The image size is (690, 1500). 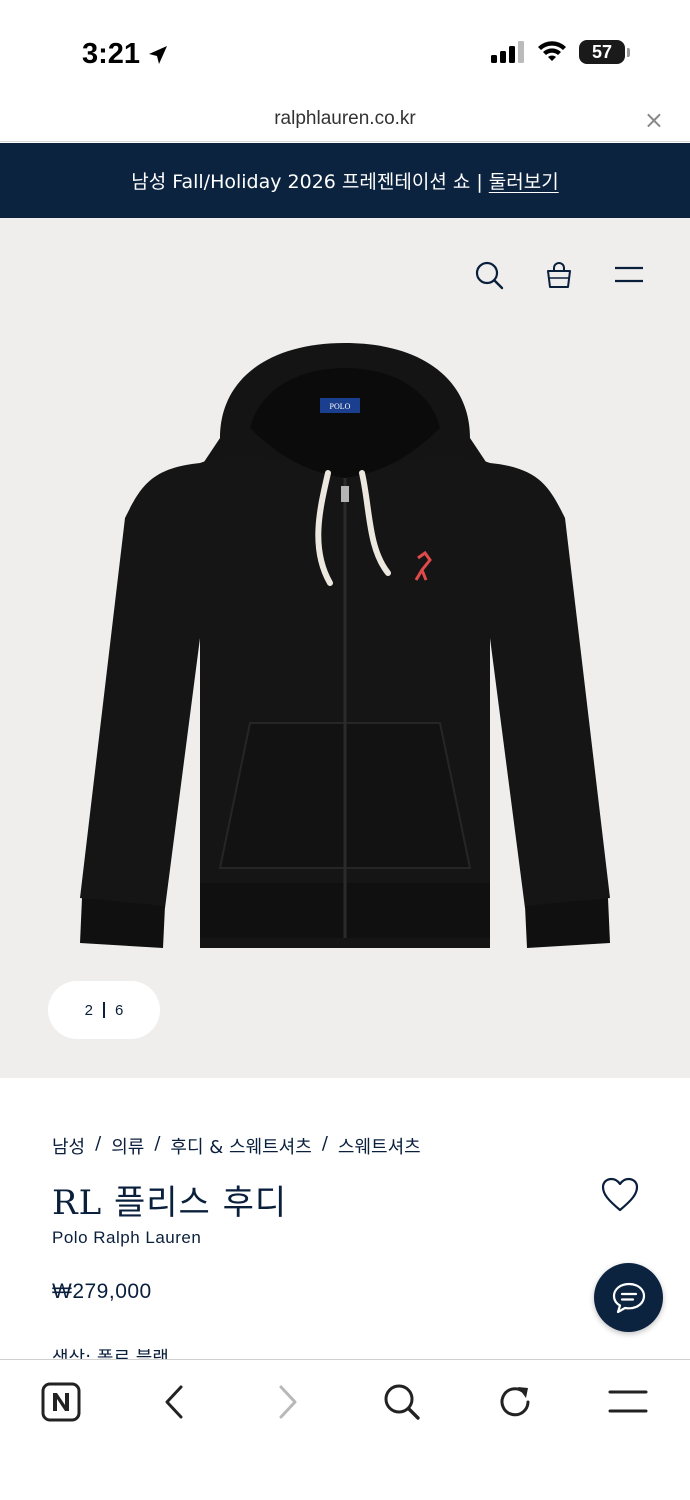 I want to click on product-price: ₩279,000, so click(x=102, y=1291).